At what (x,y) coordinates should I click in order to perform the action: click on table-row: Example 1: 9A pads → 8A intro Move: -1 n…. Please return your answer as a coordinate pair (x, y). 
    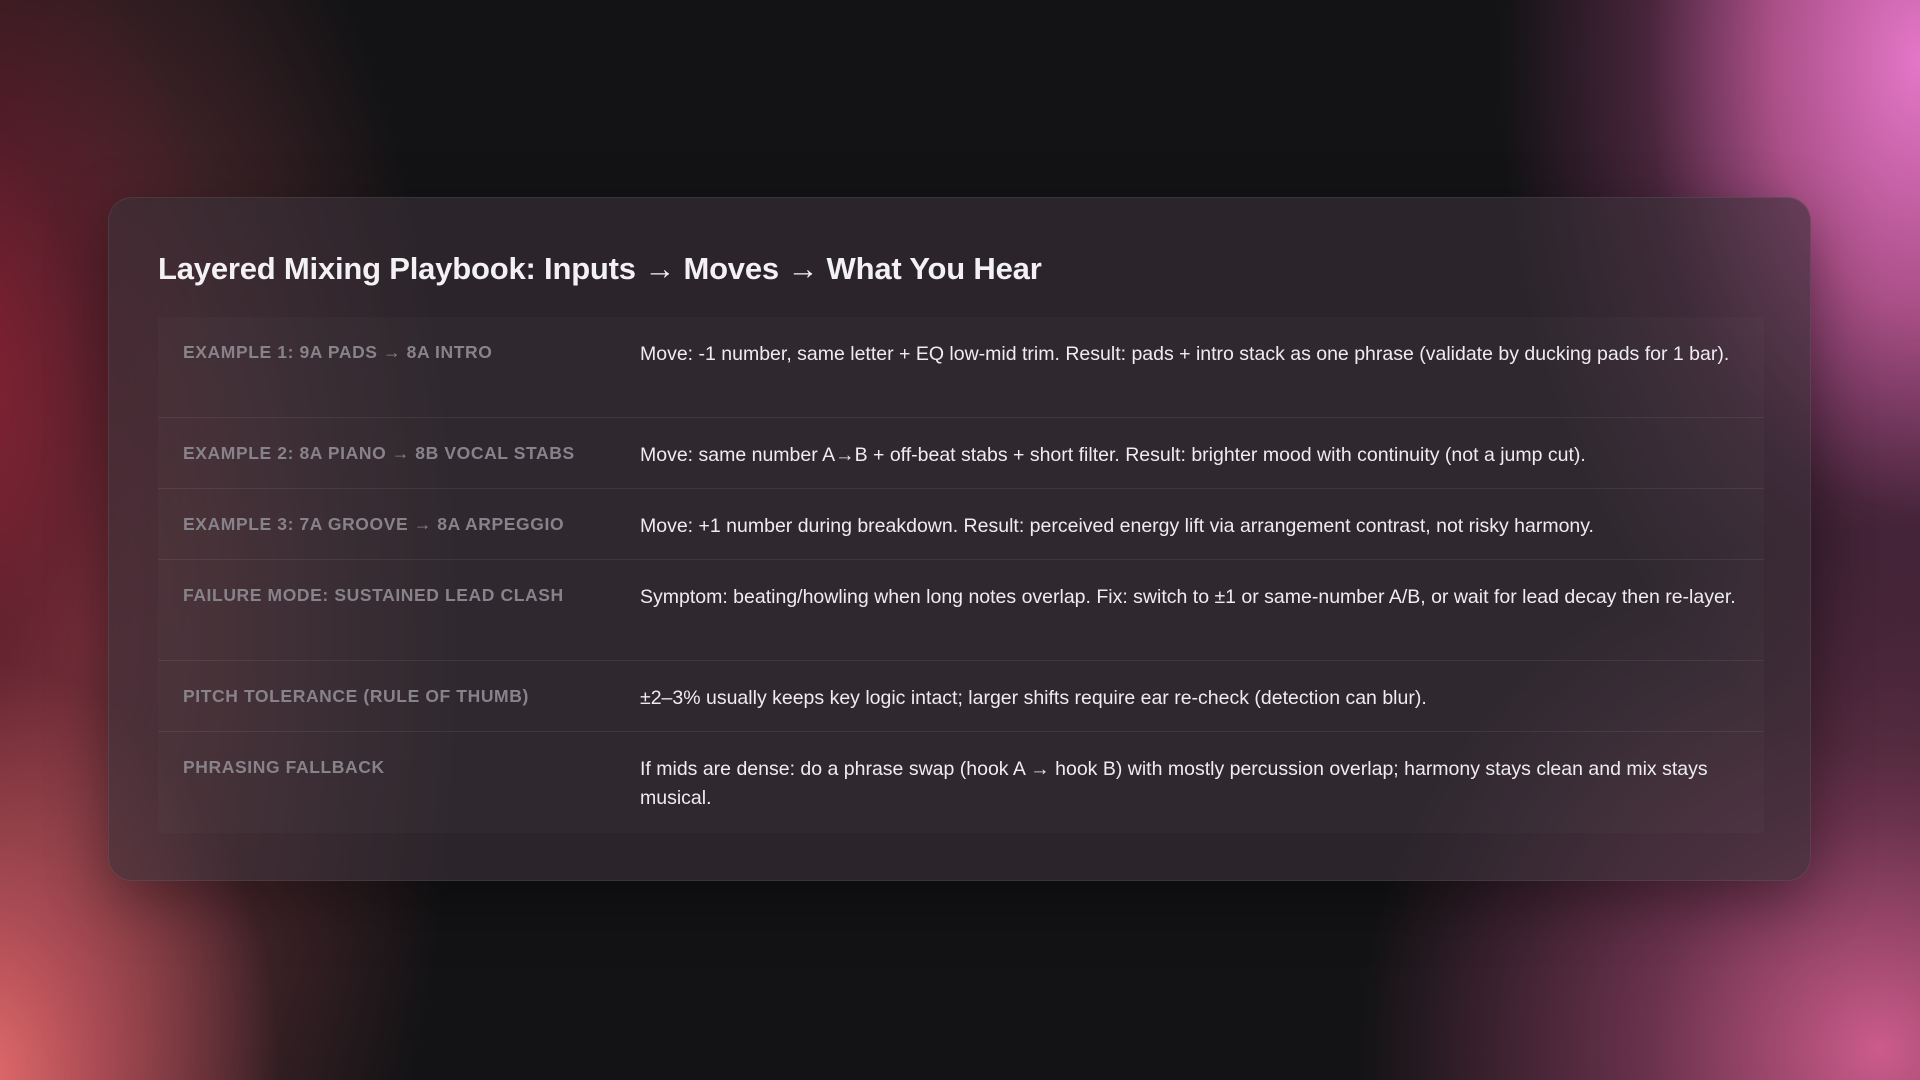
    Looking at the image, I should click on (961, 367).